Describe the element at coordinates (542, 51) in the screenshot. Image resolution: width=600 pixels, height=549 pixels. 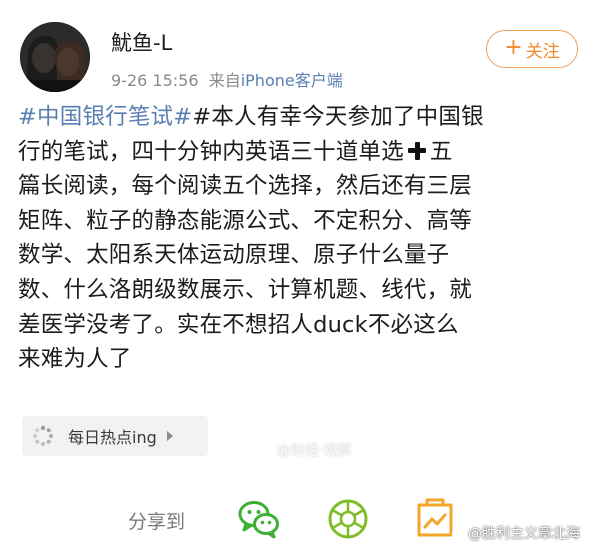
I see `follow-label: 关注` at that location.